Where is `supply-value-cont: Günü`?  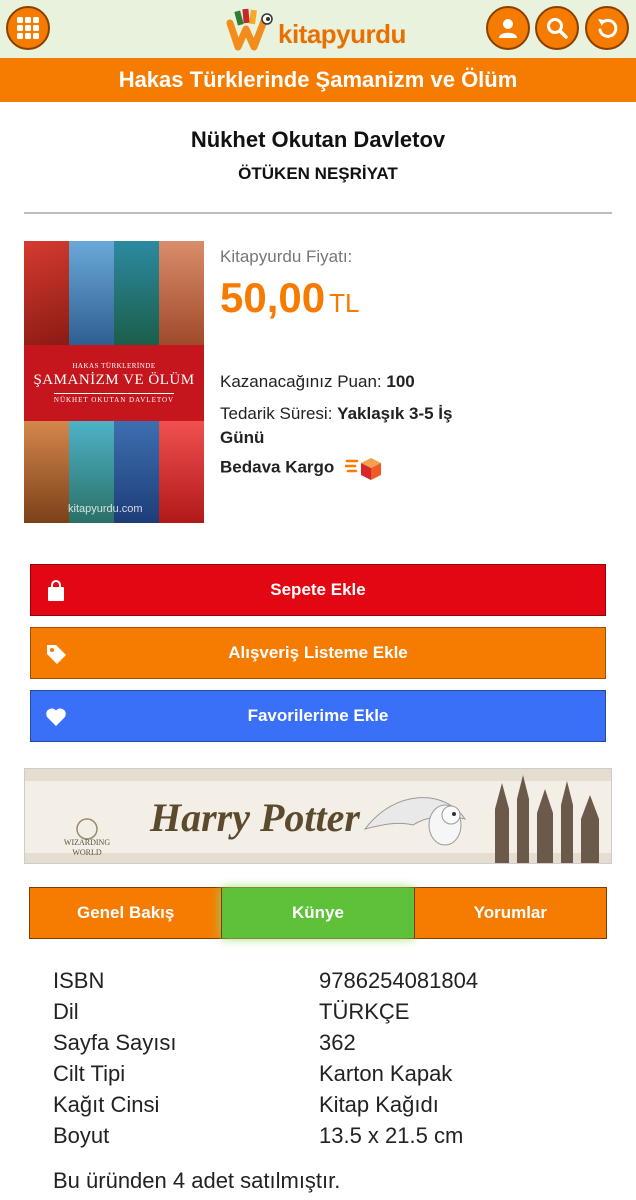
supply-value-cont: Günü is located at coordinates (242, 437).